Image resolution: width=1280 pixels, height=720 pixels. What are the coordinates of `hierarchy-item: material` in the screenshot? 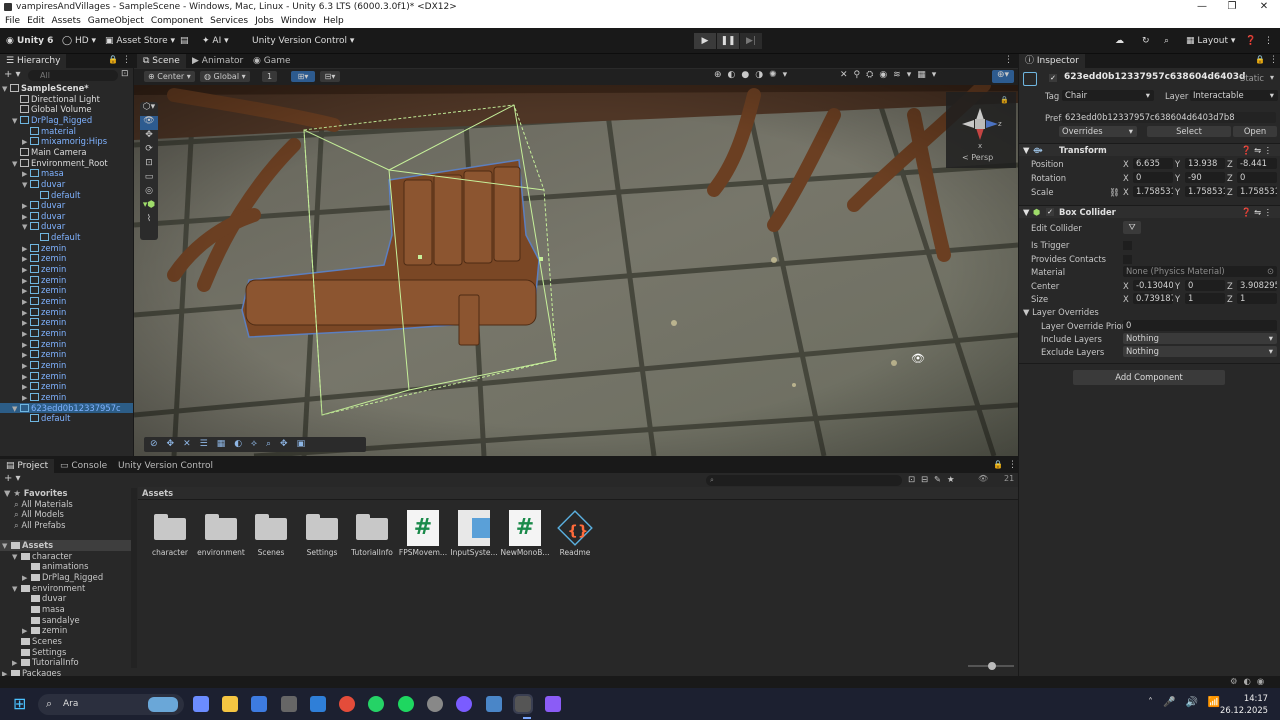 It's located at (66, 131).